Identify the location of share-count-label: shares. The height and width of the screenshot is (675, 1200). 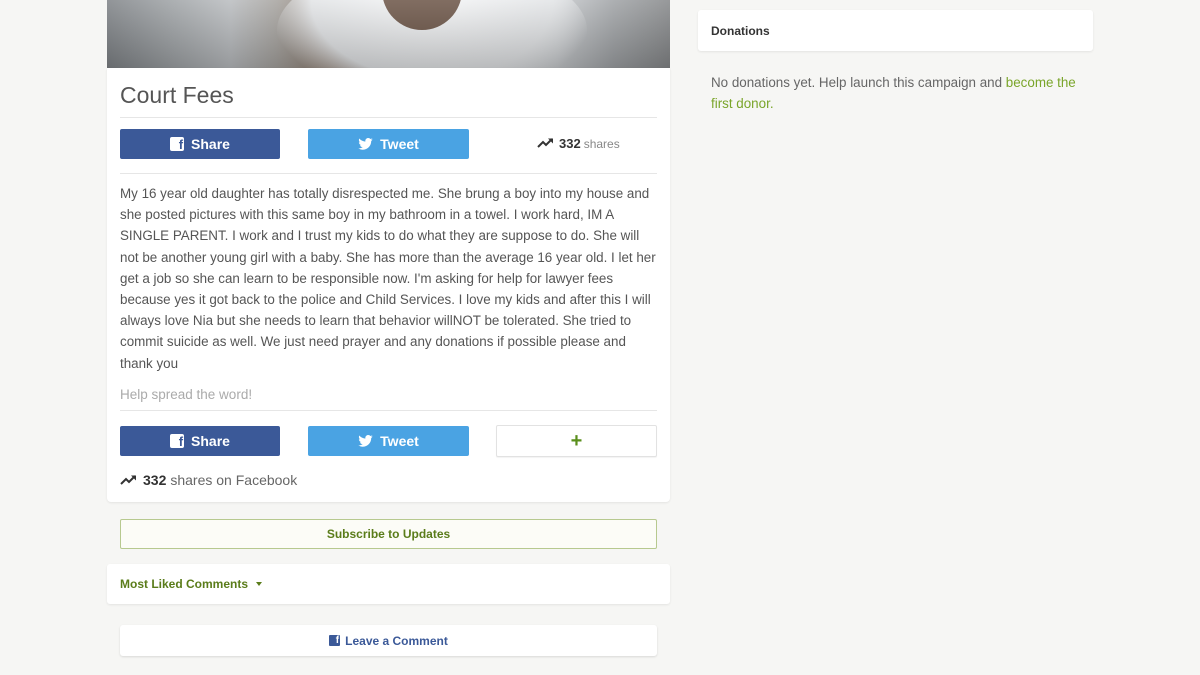
(601, 143).